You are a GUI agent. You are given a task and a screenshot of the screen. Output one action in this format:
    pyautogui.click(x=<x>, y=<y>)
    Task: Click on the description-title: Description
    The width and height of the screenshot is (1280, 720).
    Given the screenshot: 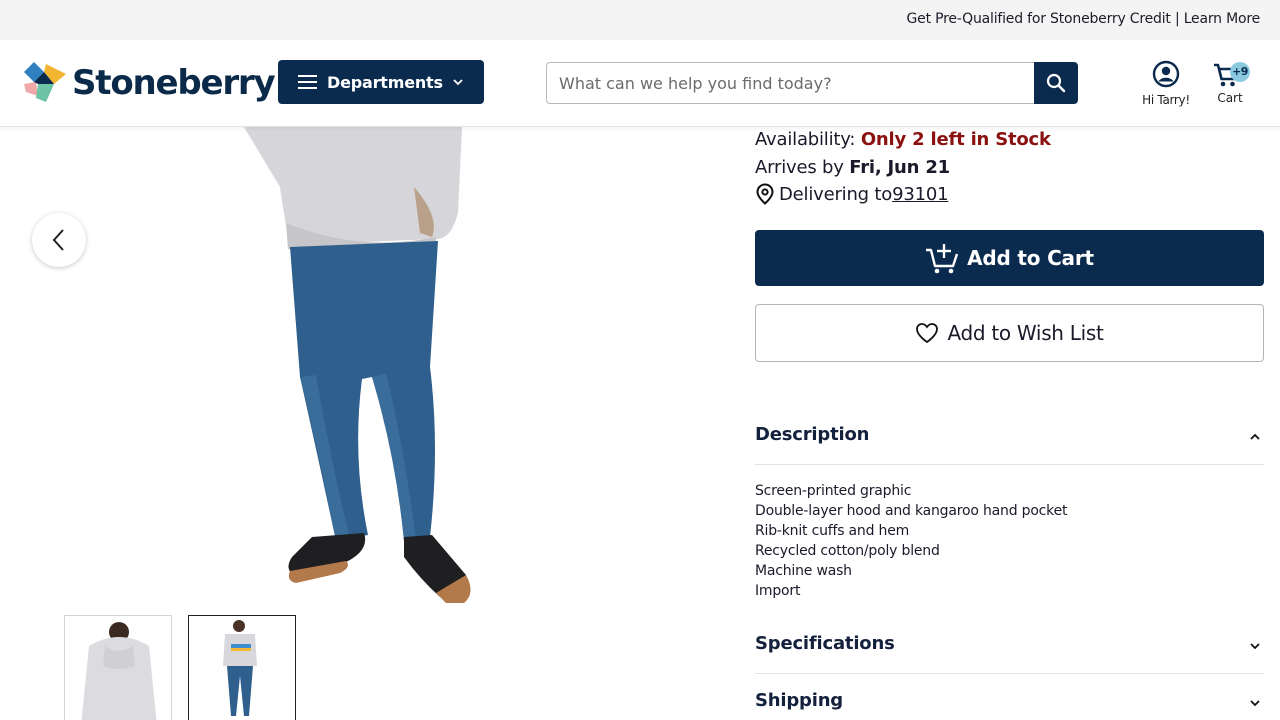 What is the action you would take?
    pyautogui.click(x=812, y=434)
    